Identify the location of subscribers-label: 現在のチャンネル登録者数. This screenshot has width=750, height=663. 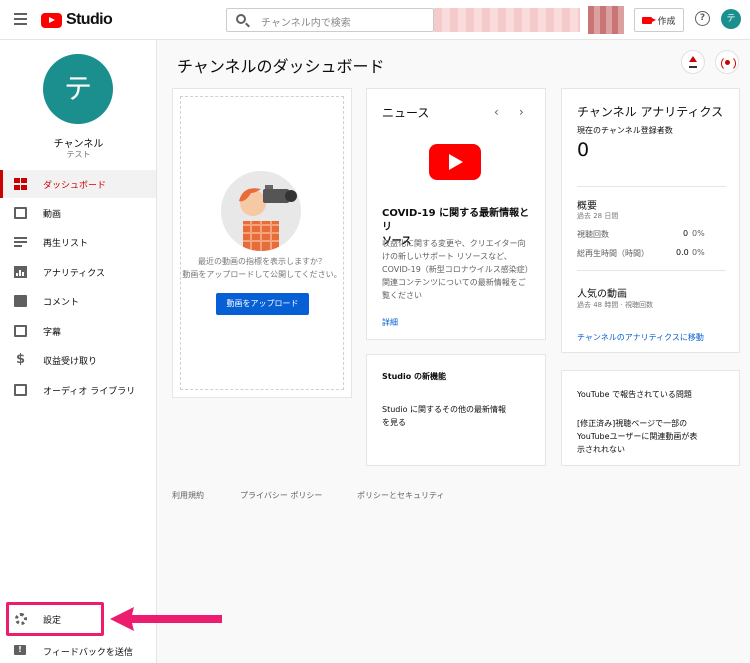
(625, 130).